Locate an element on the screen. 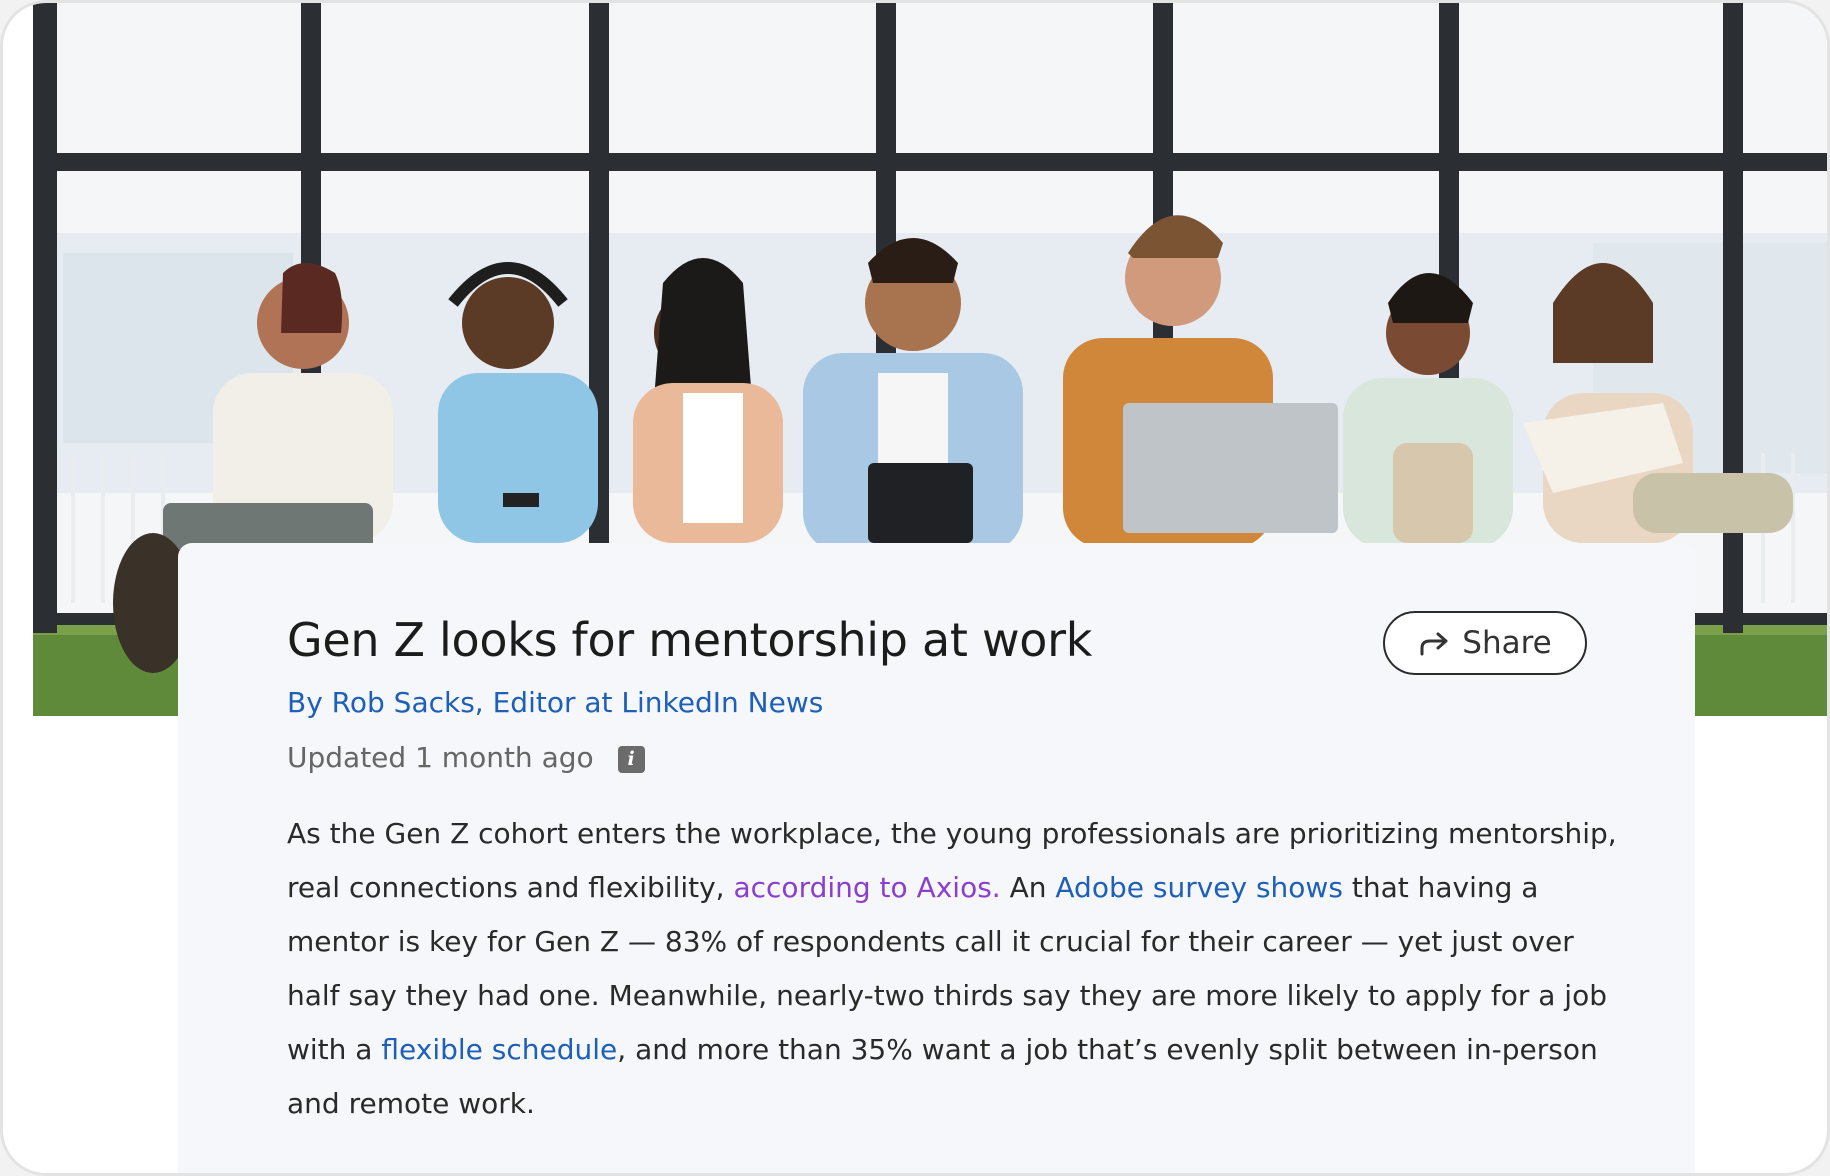  updated-timestamp: Updated 1 month ago is located at coordinates (440, 757).